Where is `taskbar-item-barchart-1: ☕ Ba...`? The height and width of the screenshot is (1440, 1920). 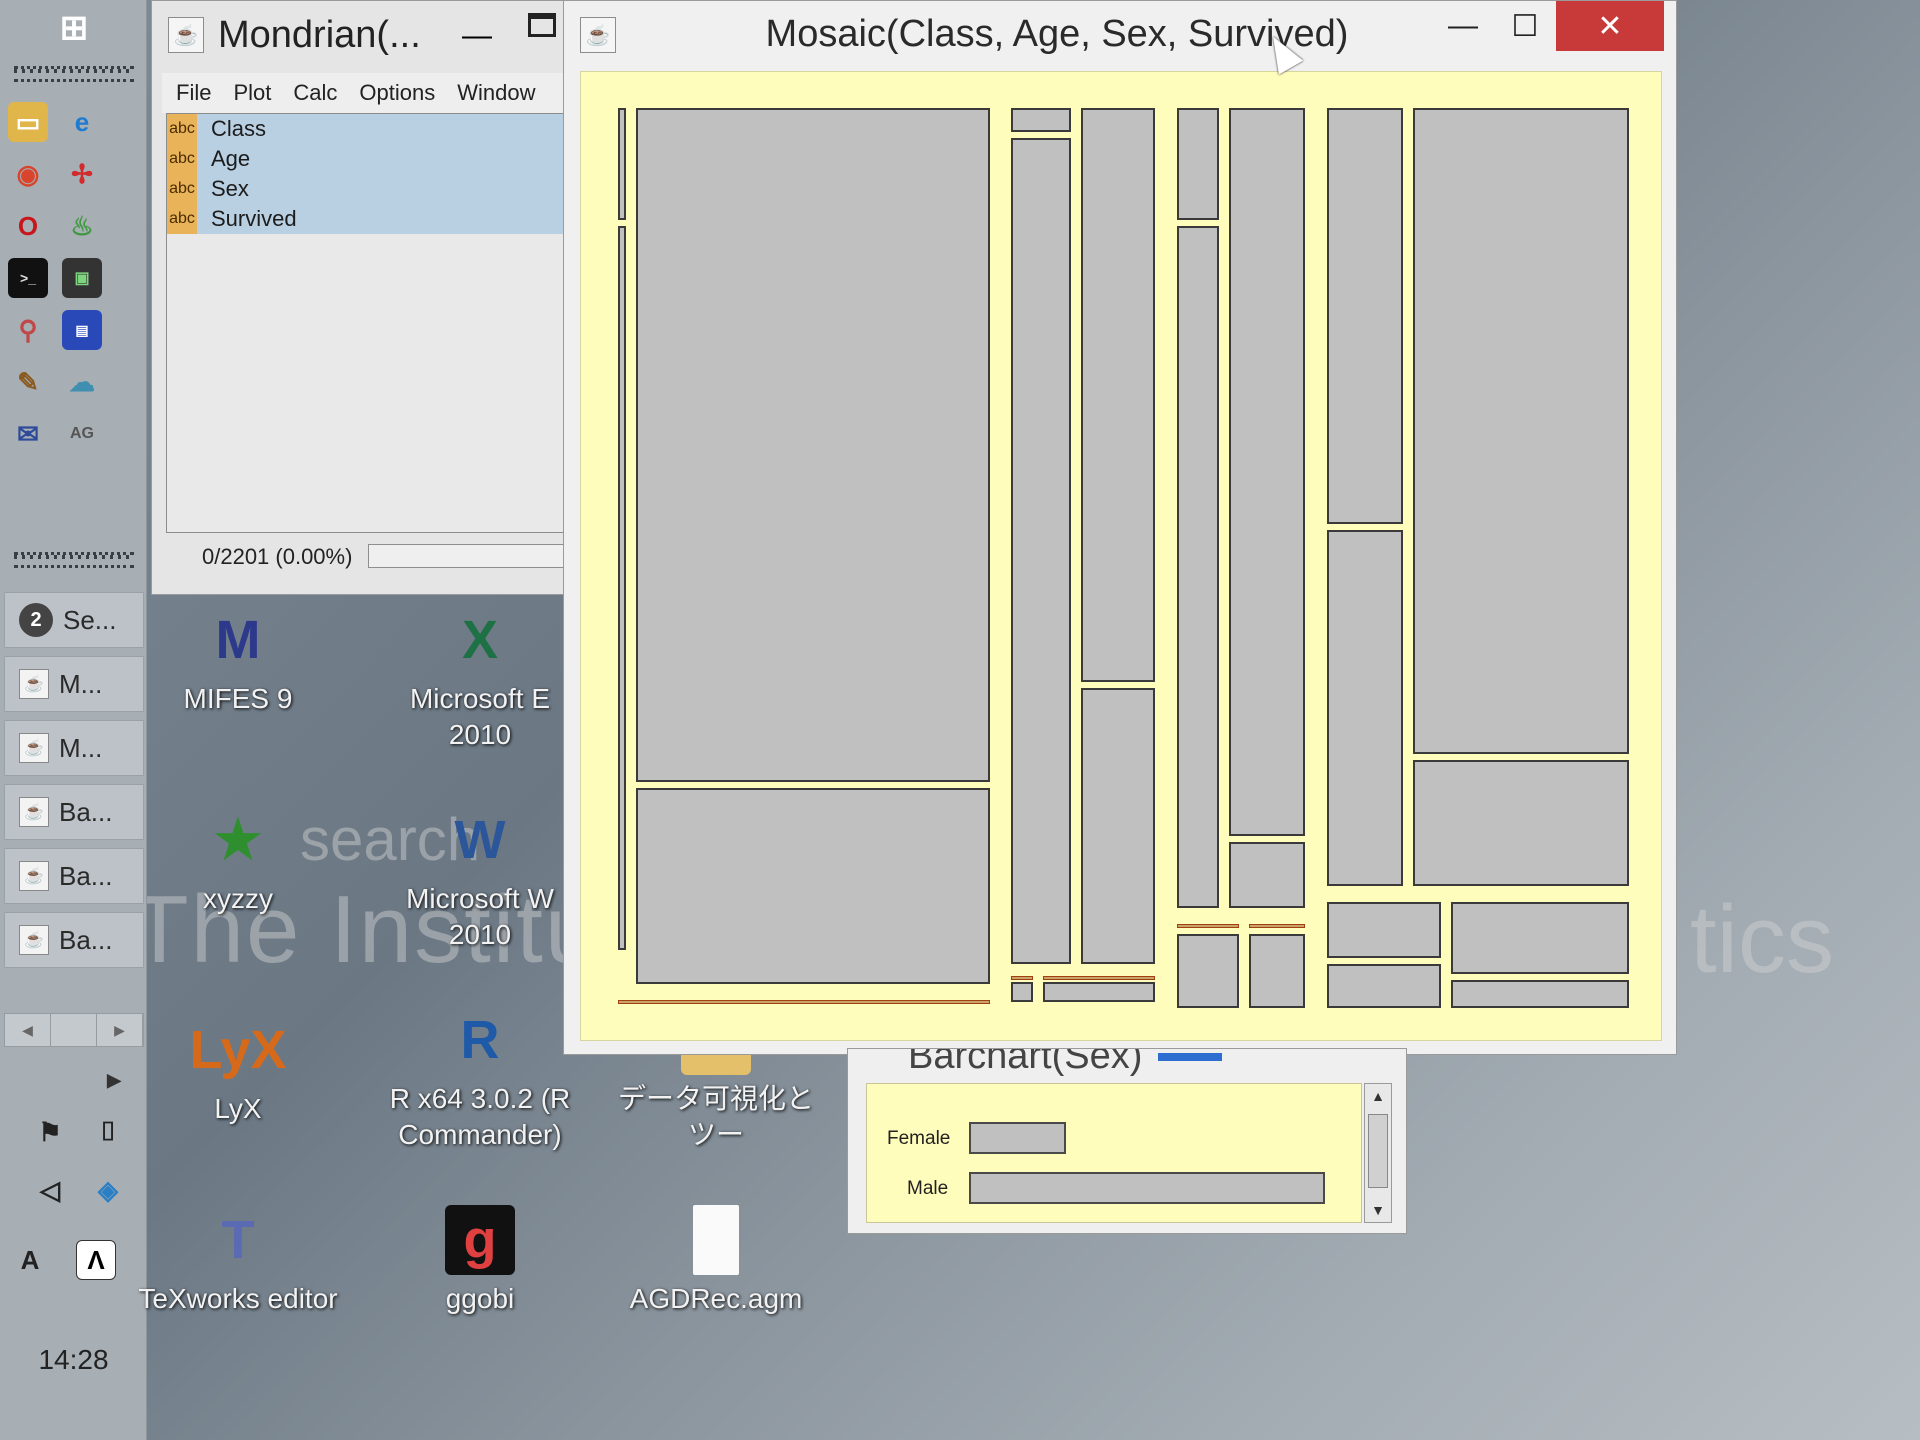 taskbar-item-barchart-1: ☕ Ba... is located at coordinates (74, 812).